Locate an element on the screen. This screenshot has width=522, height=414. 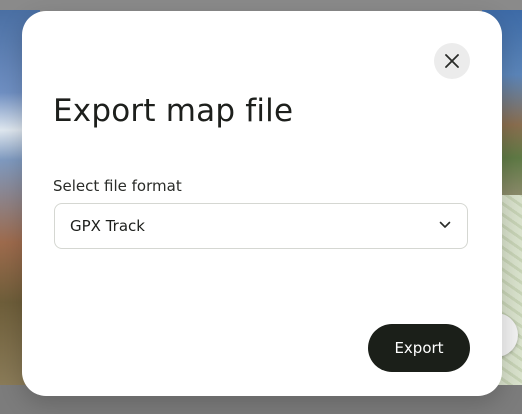
dialog-title: Export map file is located at coordinates (173, 111).